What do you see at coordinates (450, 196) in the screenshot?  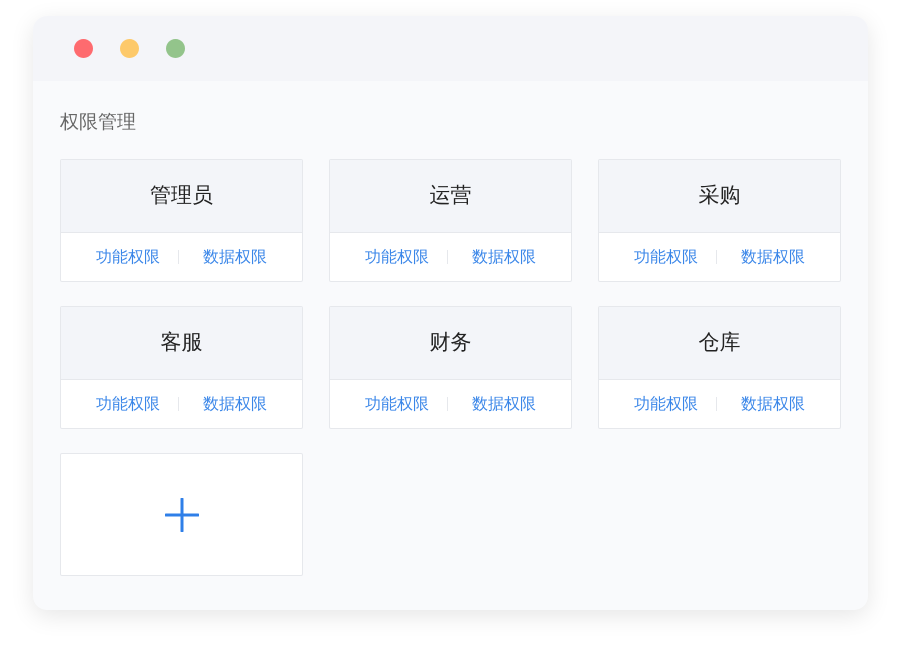 I see `role-name: 运营` at bounding box center [450, 196].